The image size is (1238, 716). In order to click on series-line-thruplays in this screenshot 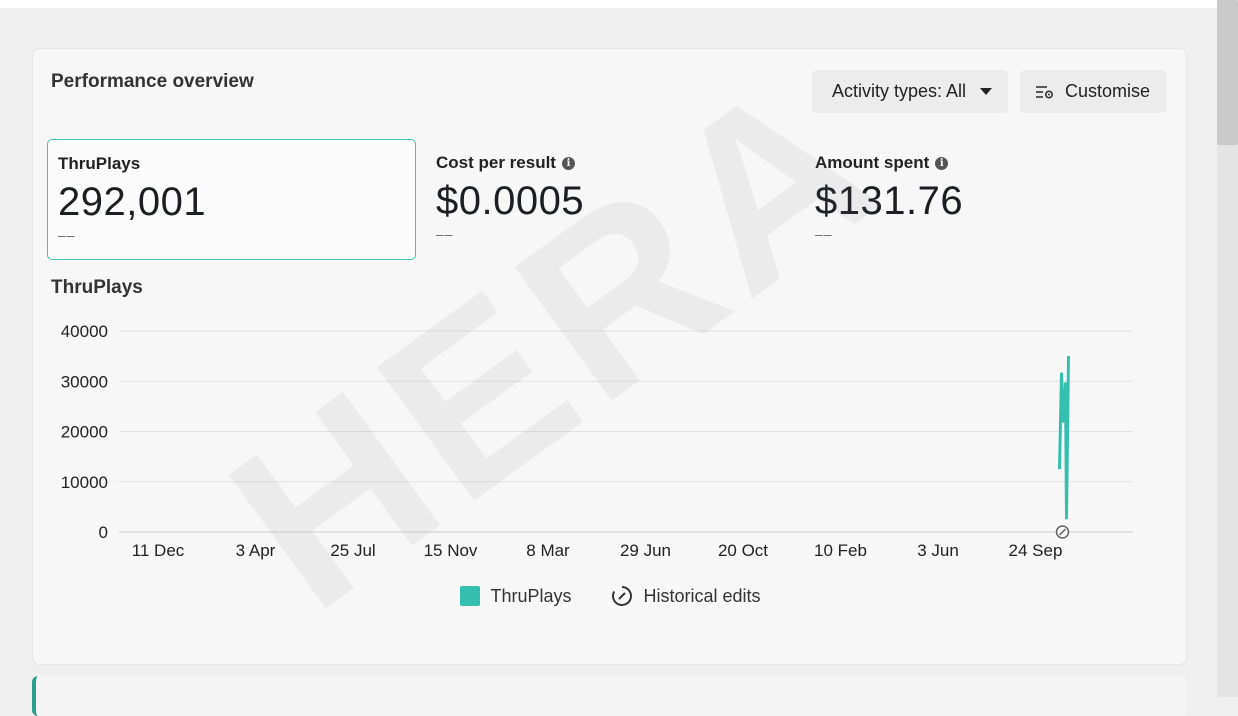, I will do `click(1064, 437)`.